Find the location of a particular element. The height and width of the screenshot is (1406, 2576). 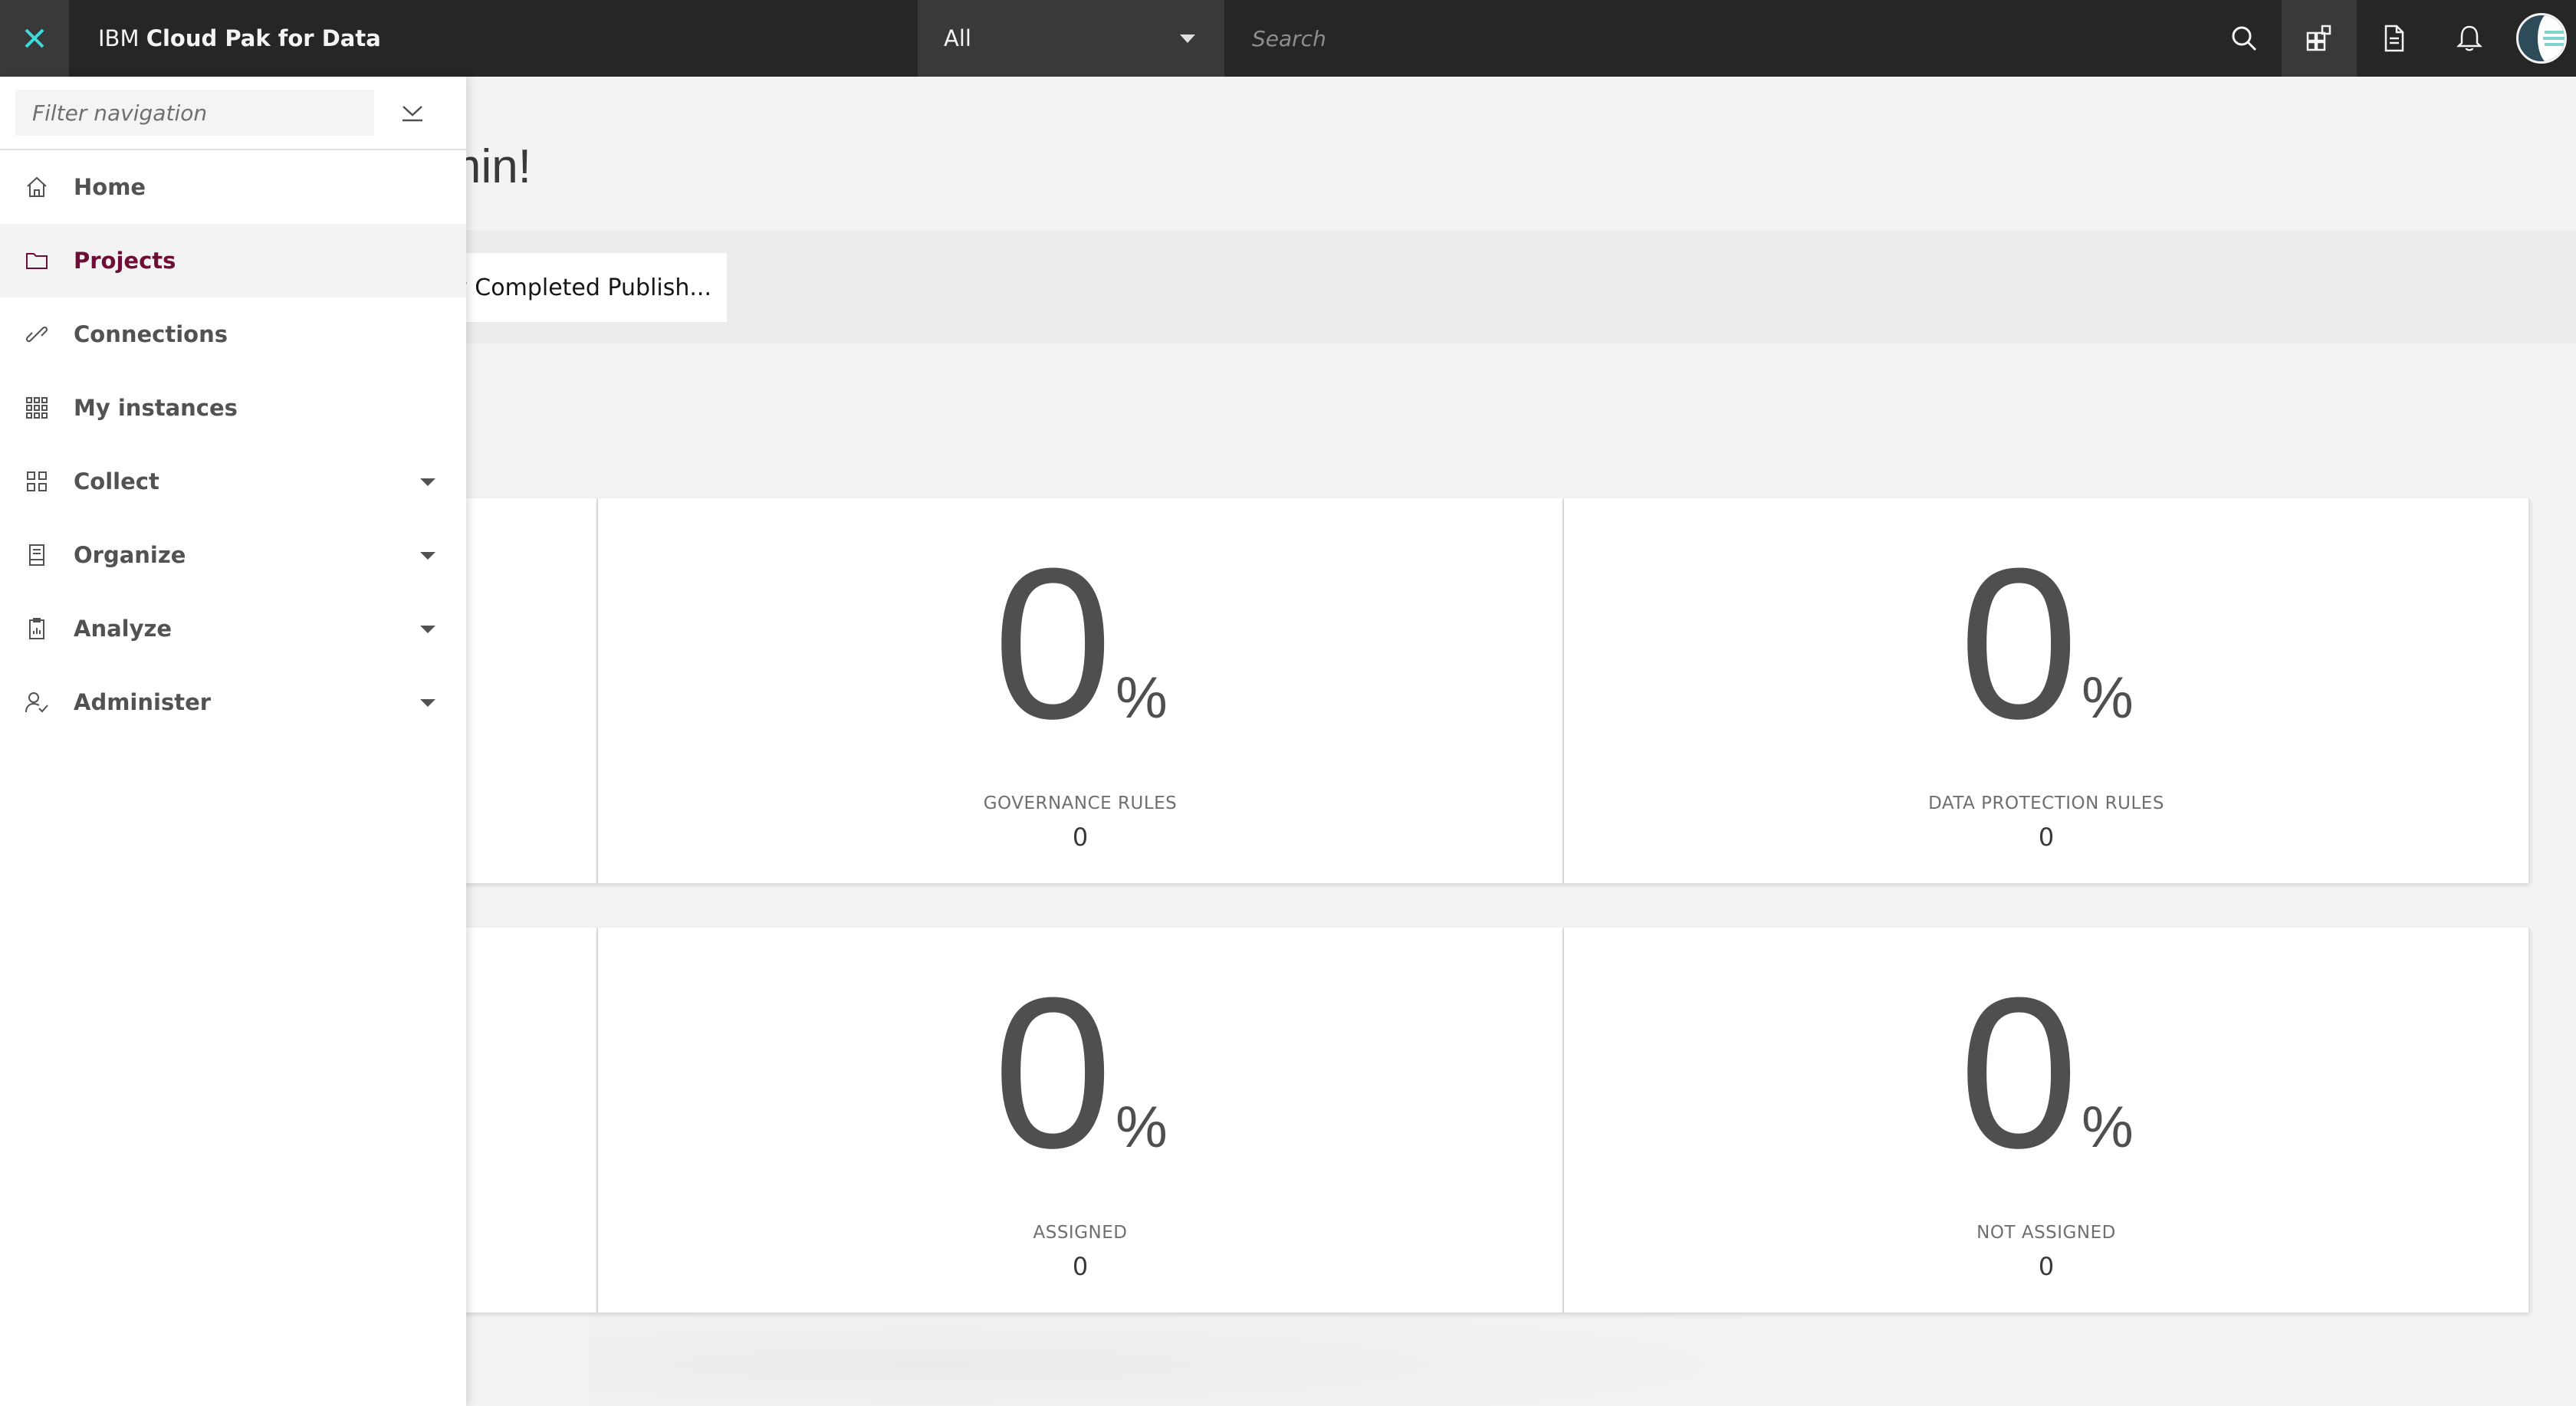

search-scope-dropdown: All is located at coordinates (1071, 38).